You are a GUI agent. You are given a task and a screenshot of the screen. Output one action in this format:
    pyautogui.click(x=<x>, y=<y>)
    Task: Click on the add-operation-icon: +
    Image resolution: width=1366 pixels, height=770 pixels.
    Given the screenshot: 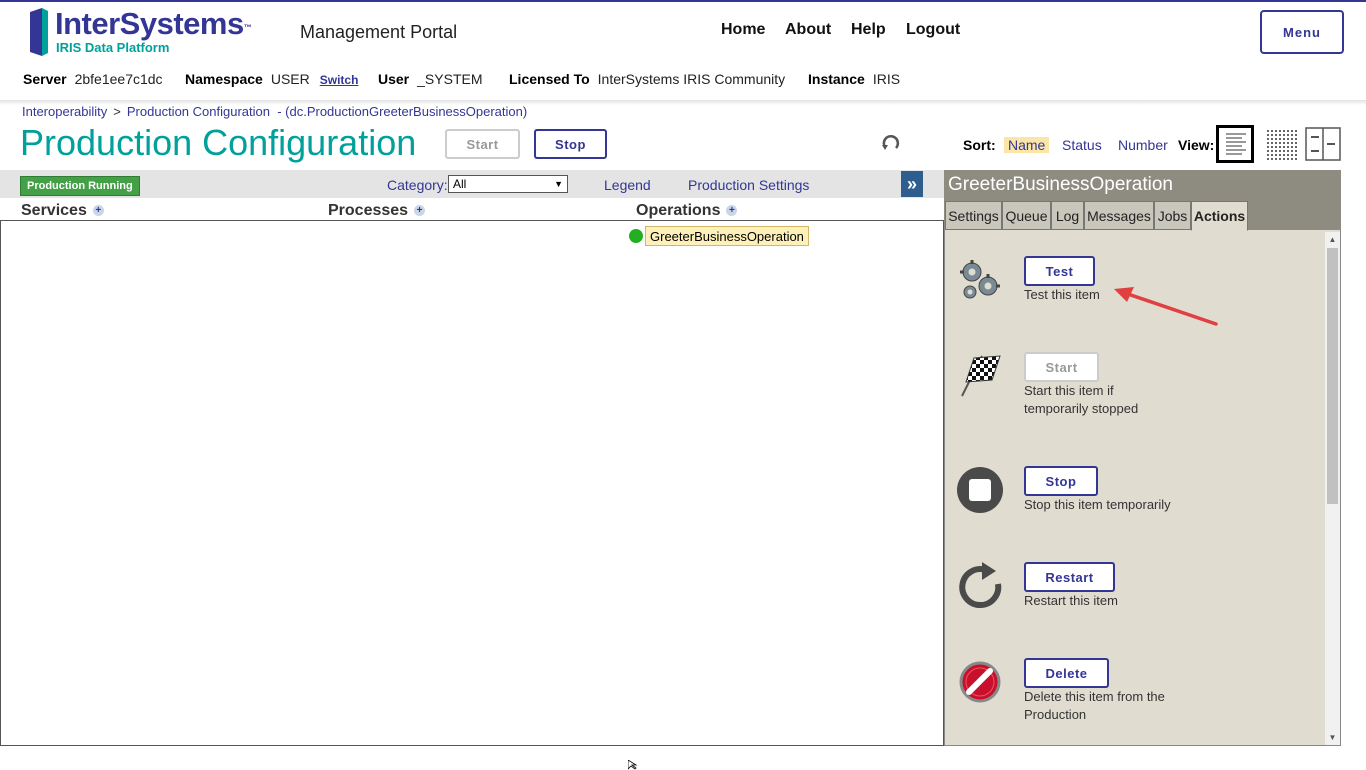 What is the action you would take?
    pyautogui.click(x=732, y=211)
    